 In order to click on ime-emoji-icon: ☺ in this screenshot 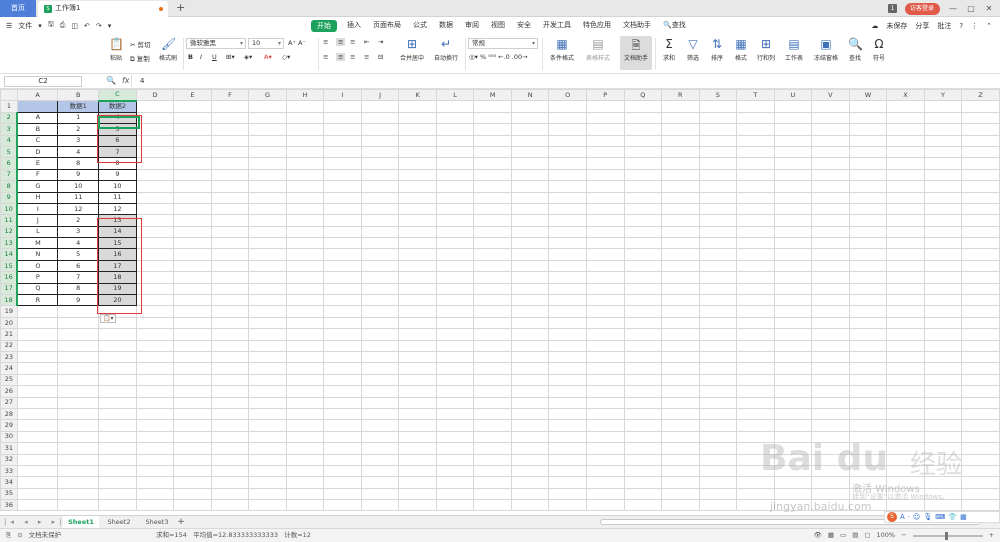, I will do `click(916, 517)`.